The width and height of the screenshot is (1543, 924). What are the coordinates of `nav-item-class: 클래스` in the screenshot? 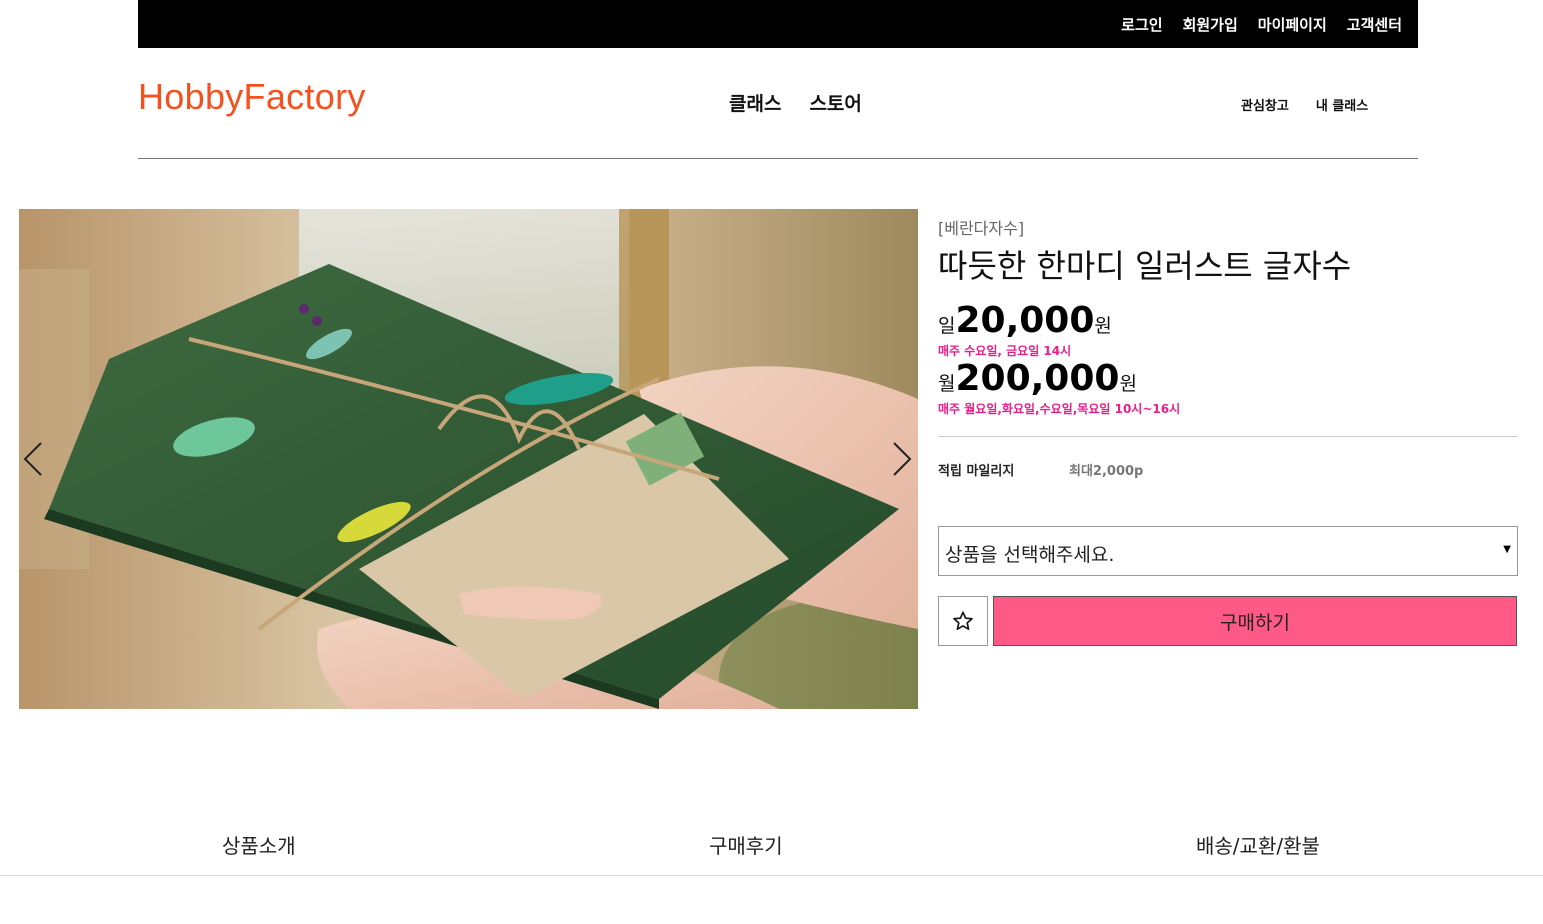 It's located at (755, 102).